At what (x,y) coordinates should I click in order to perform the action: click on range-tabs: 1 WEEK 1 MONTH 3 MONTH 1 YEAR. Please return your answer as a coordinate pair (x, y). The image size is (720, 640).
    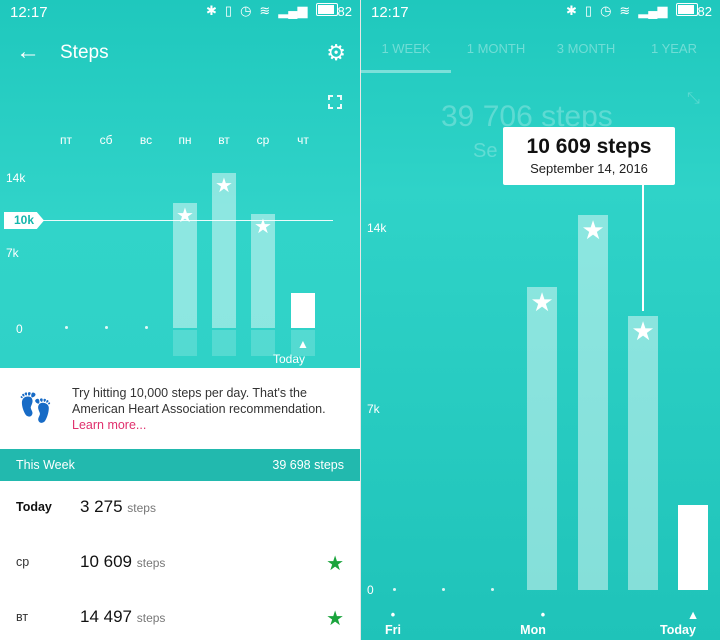
    Looking at the image, I should click on (540, 51).